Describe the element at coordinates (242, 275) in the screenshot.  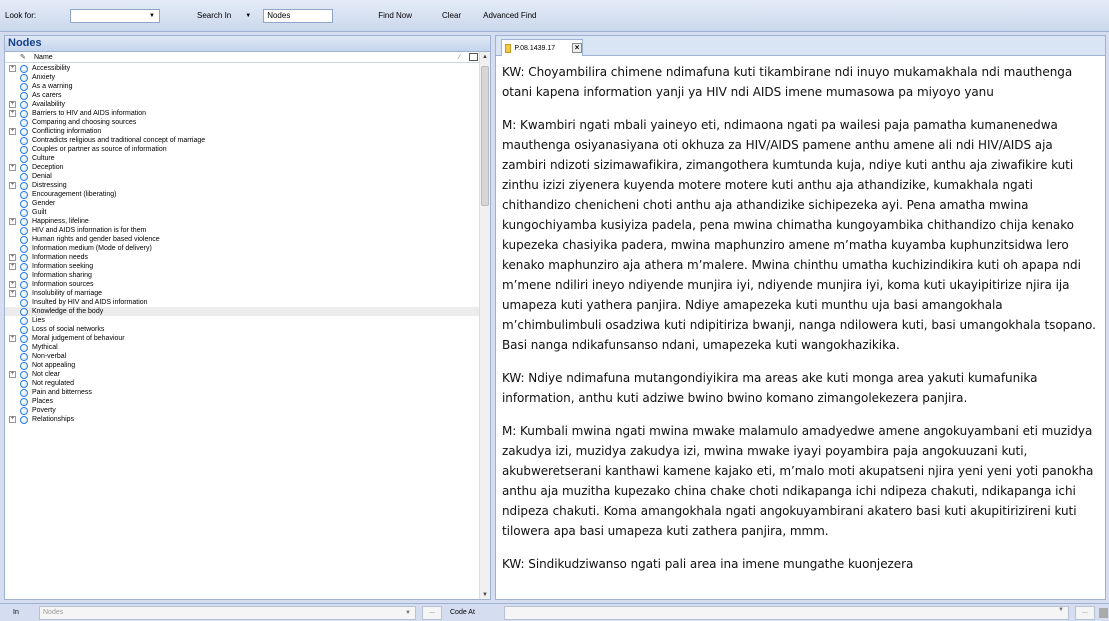
I see `tree-row: Information sharing` at that location.